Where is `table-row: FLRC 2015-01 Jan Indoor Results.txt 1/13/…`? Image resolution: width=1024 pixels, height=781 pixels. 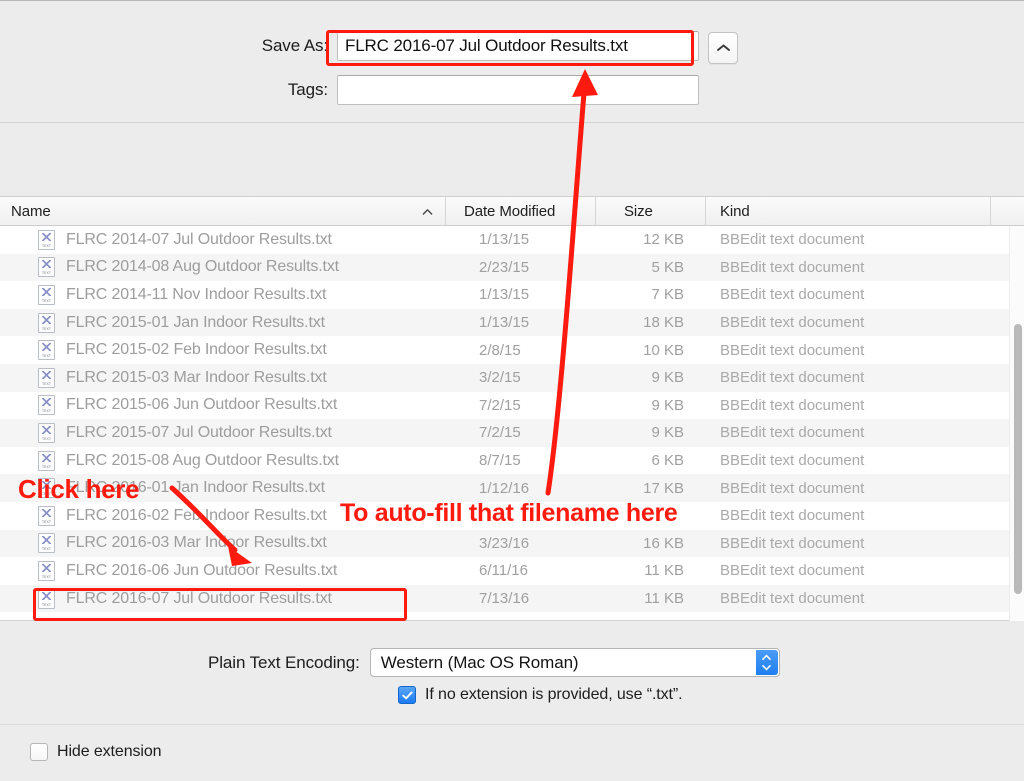 table-row: FLRC 2015-01 Jan Indoor Results.txt 1/13/… is located at coordinates (512, 322).